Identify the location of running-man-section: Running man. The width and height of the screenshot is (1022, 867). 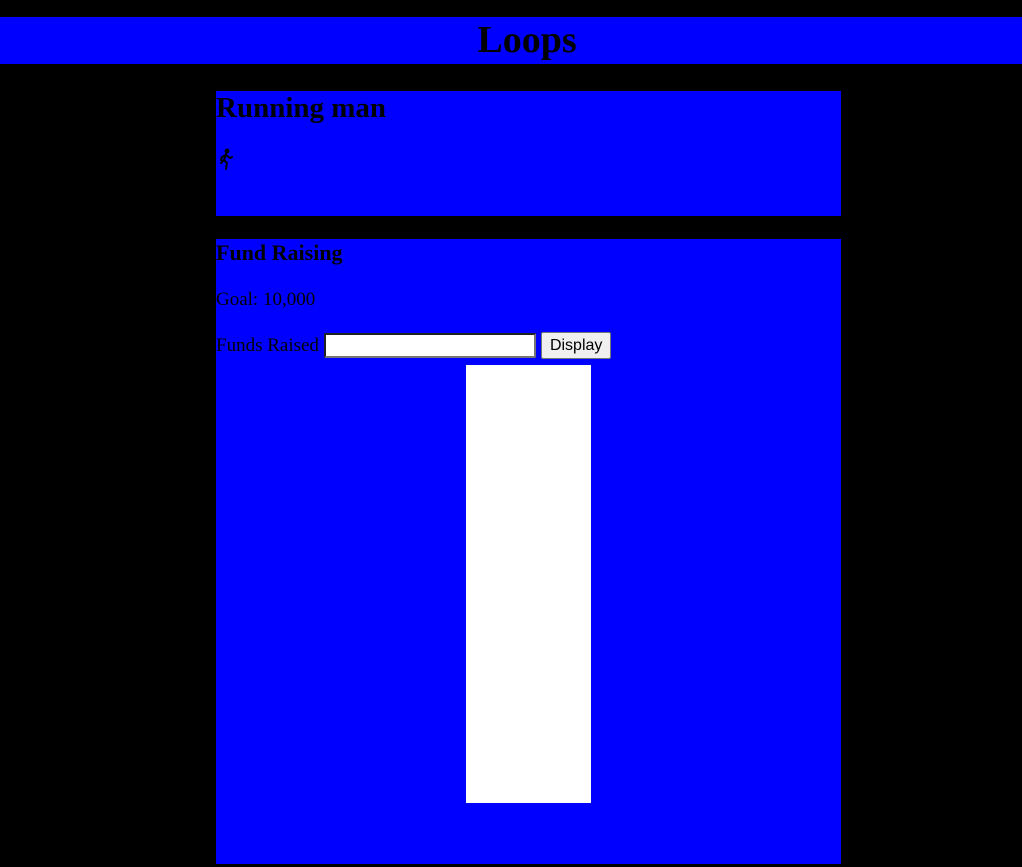
(528, 153).